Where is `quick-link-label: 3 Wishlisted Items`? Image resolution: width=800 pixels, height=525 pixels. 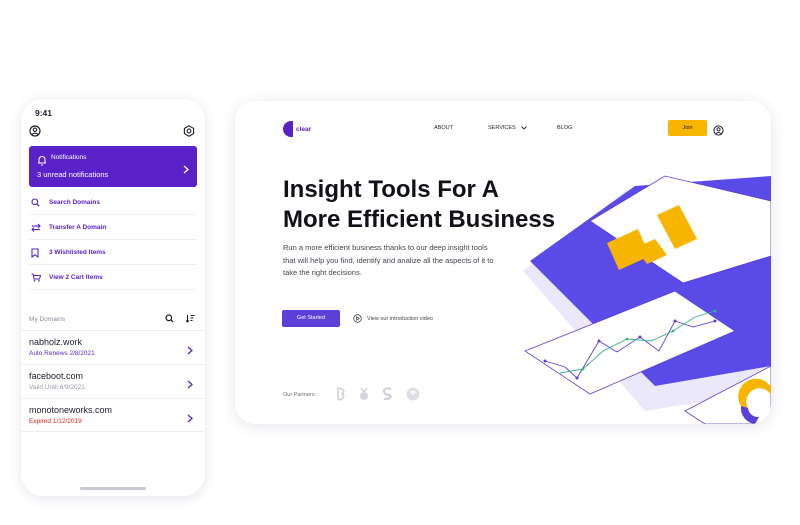 quick-link-label: 3 Wishlisted Items is located at coordinates (77, 252).